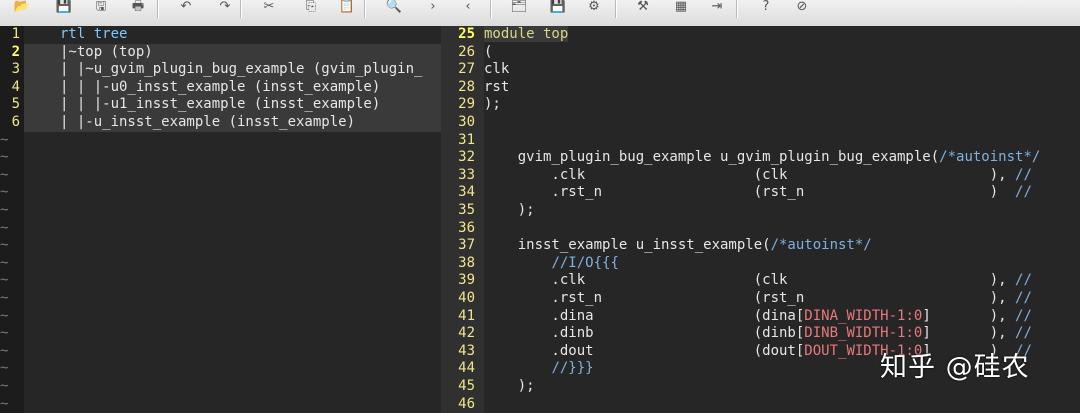 This screenshot has height=413, width=1080. What do you see at coordinates (466, 210) in the screenshot?
I see `line-number: 35` at bounding box center [466, 210].